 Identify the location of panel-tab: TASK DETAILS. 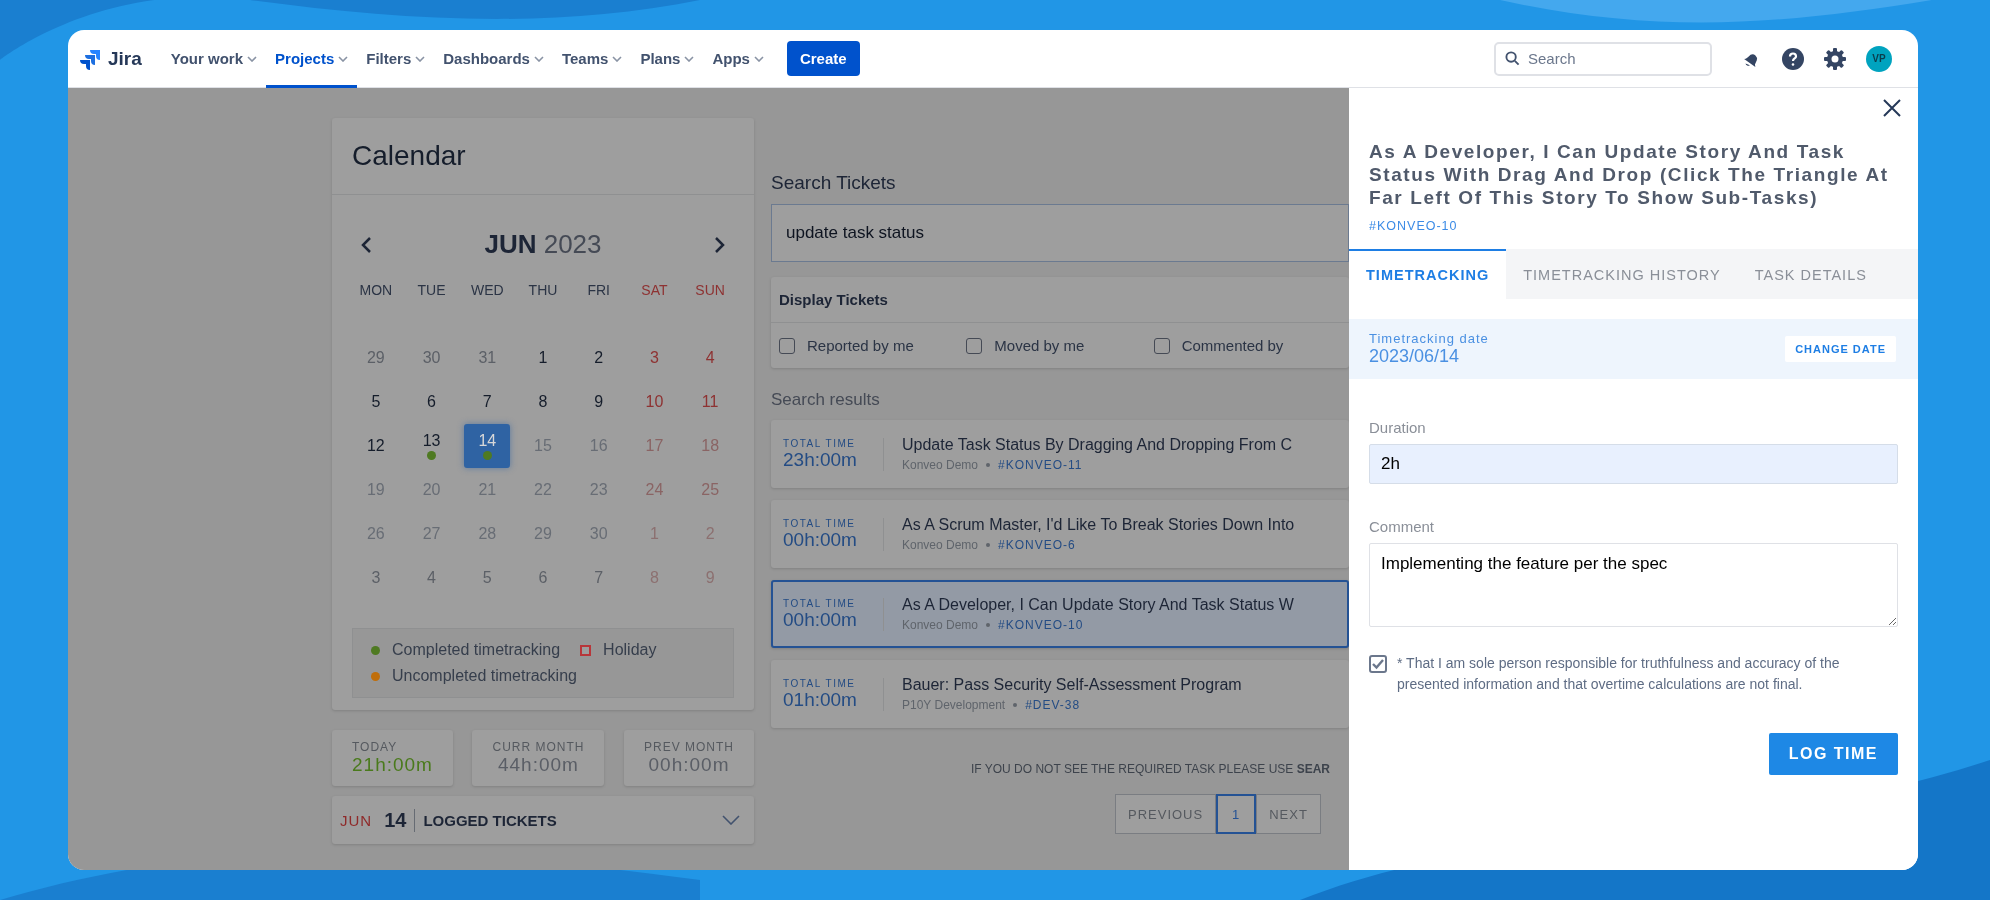
(1810, 274).